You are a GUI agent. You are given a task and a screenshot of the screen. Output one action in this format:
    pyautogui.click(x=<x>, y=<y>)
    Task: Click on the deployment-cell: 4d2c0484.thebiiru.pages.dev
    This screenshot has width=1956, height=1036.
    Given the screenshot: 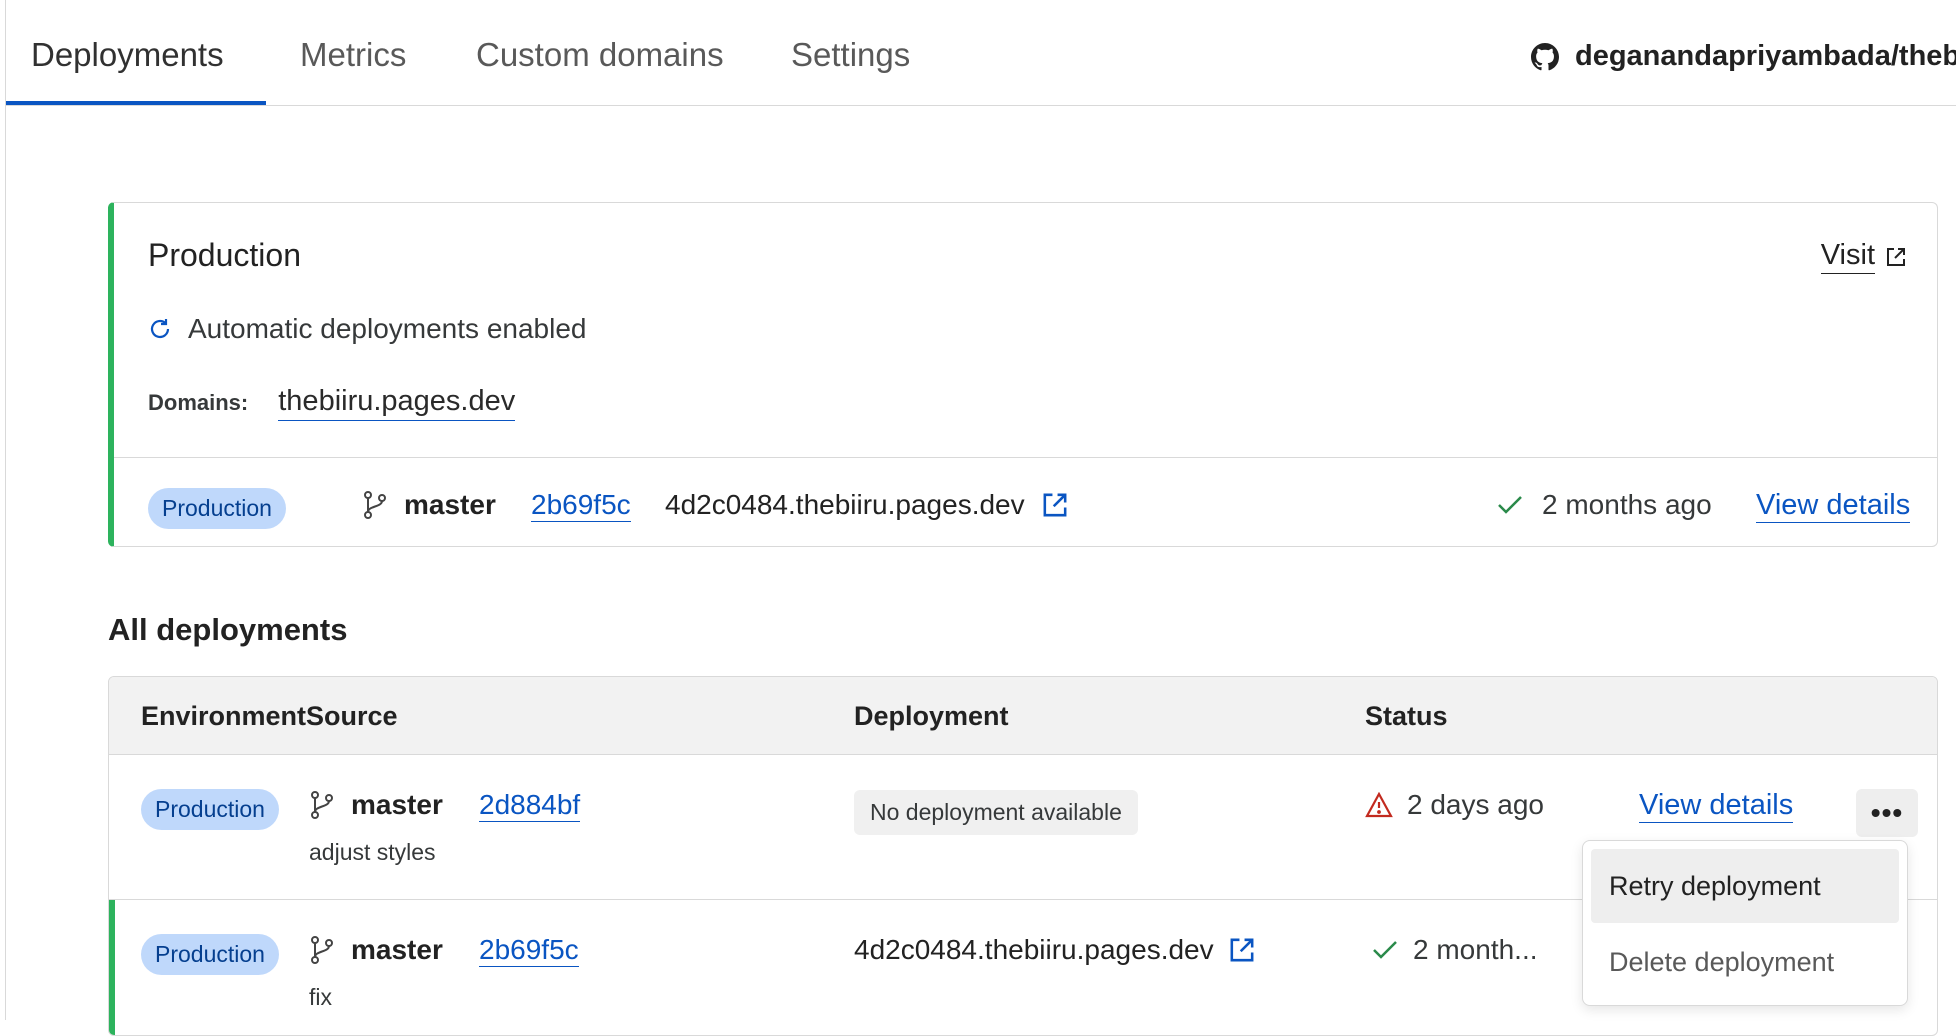 What is the action you would take?
    pyautogui.click(x=1055, y=950)
    